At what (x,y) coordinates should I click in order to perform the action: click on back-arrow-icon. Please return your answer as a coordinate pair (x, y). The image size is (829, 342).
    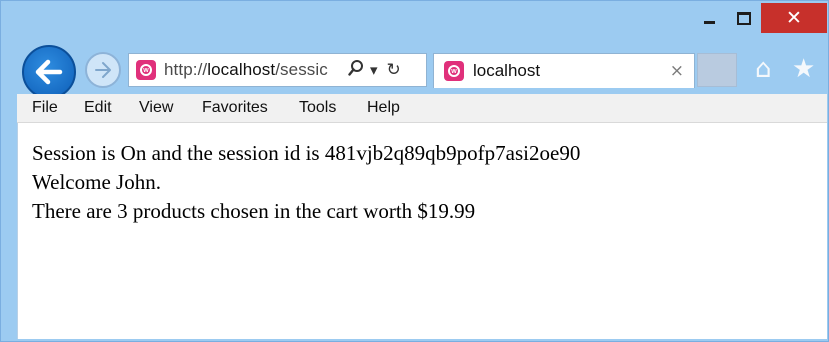
    Looking at the image, I should click on (49, 72).